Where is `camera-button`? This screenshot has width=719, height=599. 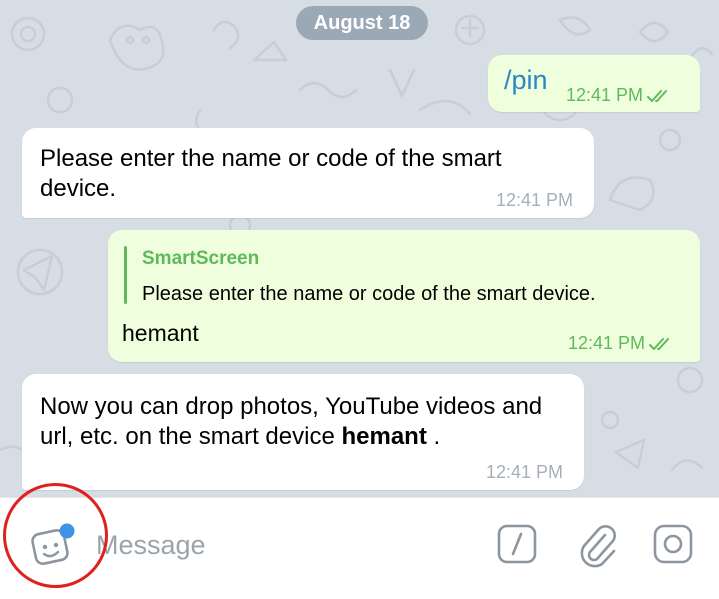 camera-button is located at coordinates (673, 544).